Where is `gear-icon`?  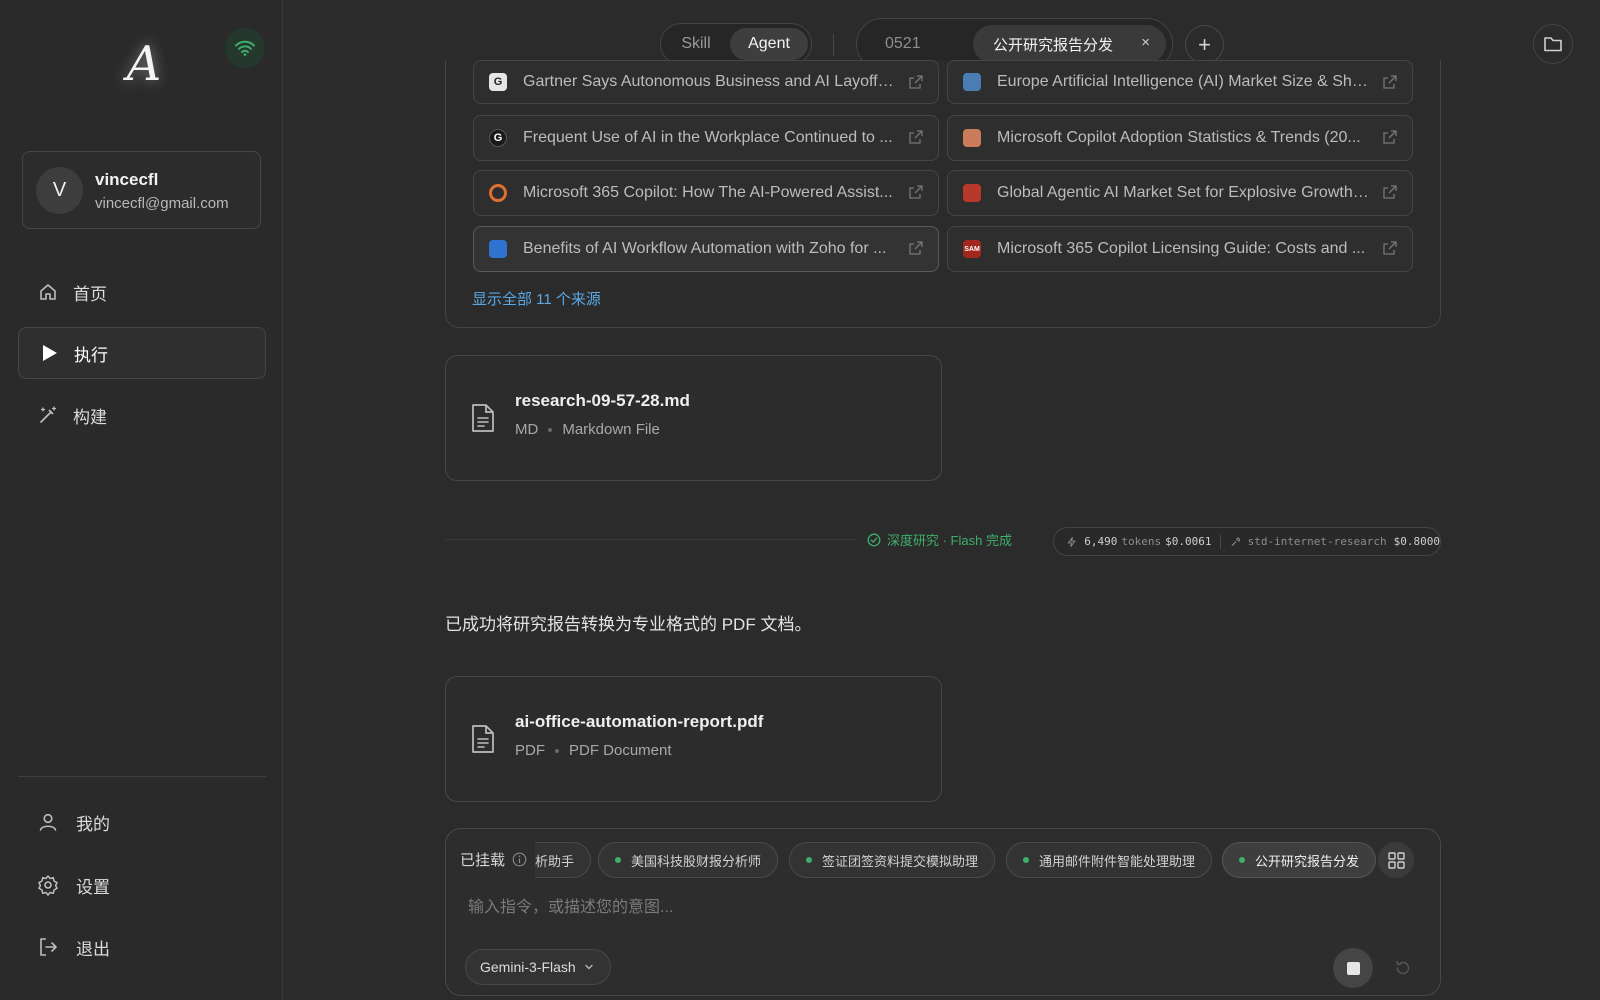 gear-icon is located at coordinates (48, 885).